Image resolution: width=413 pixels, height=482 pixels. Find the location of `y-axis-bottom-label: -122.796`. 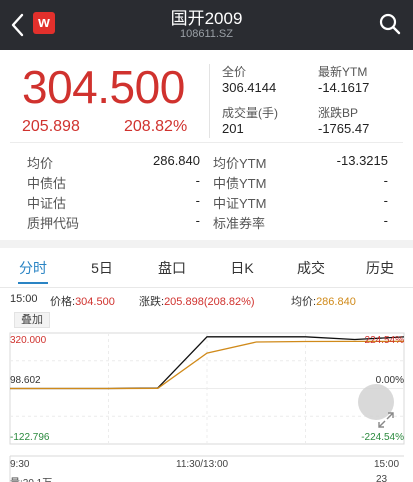

y-axis-bottom-label: -122.796 is located at coordinates (30, 437).